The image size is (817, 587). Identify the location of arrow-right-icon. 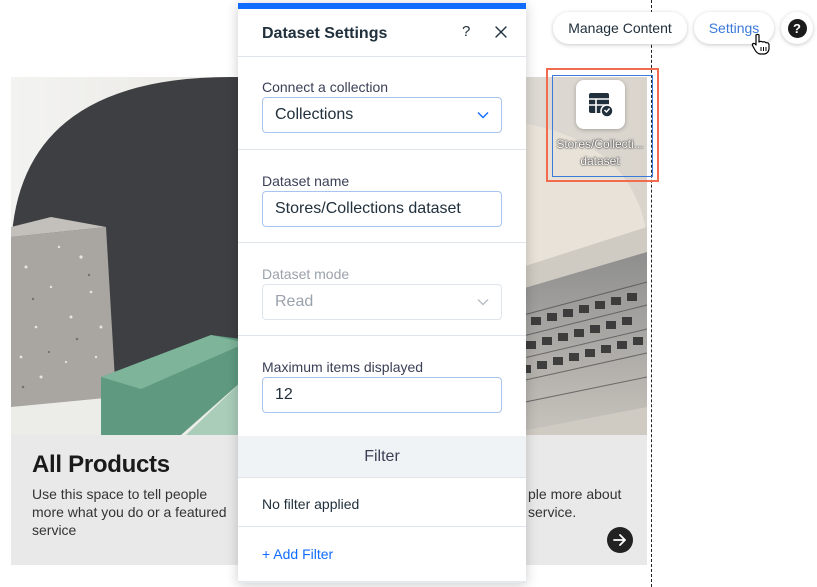
(620, 540).